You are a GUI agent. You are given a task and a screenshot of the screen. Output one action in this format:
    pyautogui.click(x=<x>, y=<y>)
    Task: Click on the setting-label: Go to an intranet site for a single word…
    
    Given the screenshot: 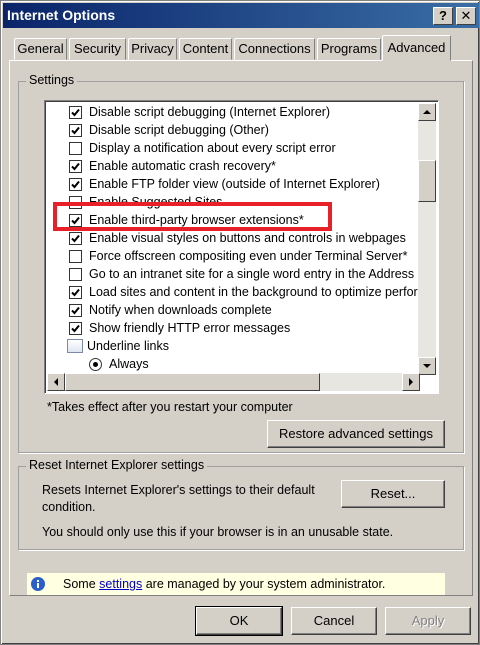 What is the action you would take?
    pyautogui.click(x=254, y=274)
    